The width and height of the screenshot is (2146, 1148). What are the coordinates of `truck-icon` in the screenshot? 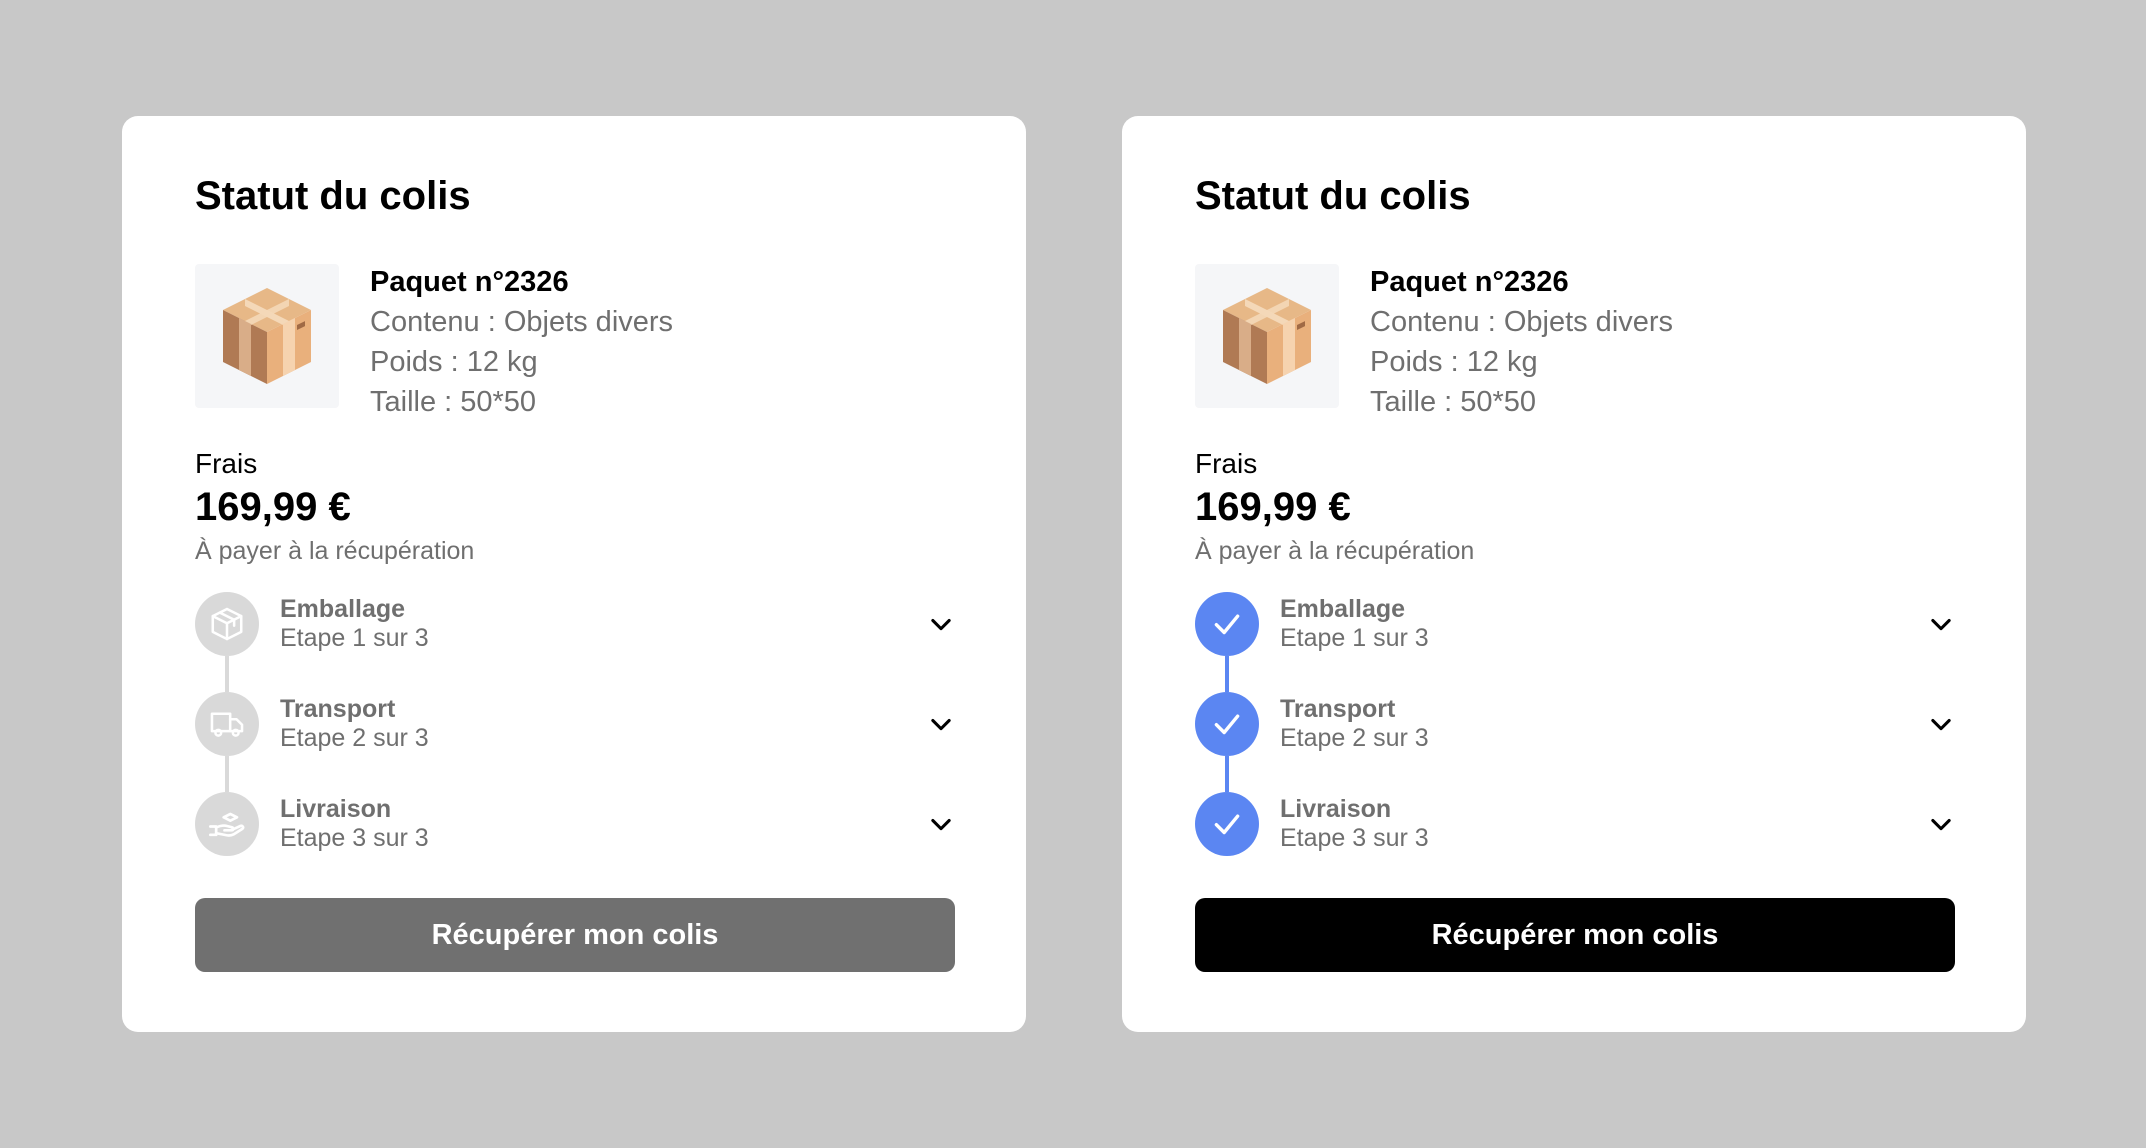 It's located at (227, 724).